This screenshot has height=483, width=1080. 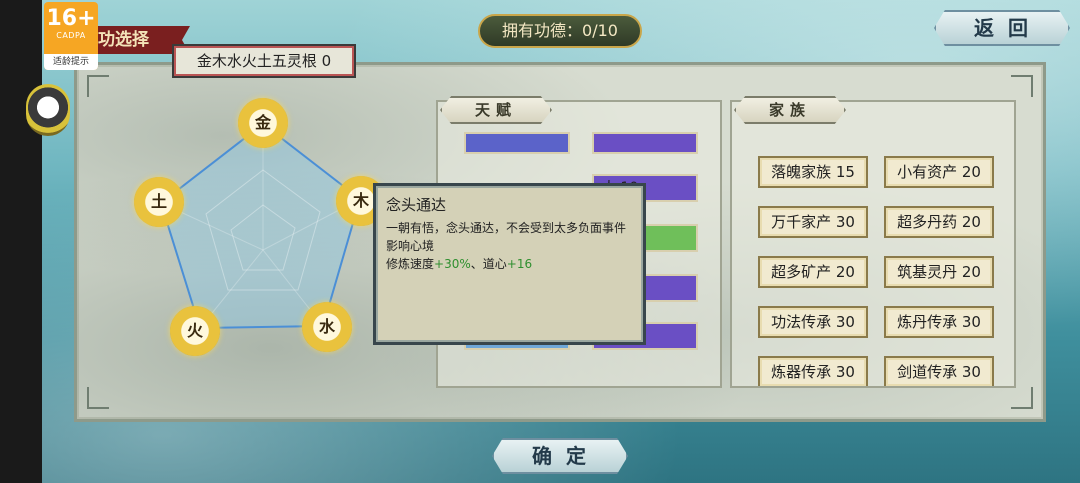 What do you see at coordinates (263, 123) in the screenshot?
I see `element-metal-node: 金` at bounding box center [263, 123].